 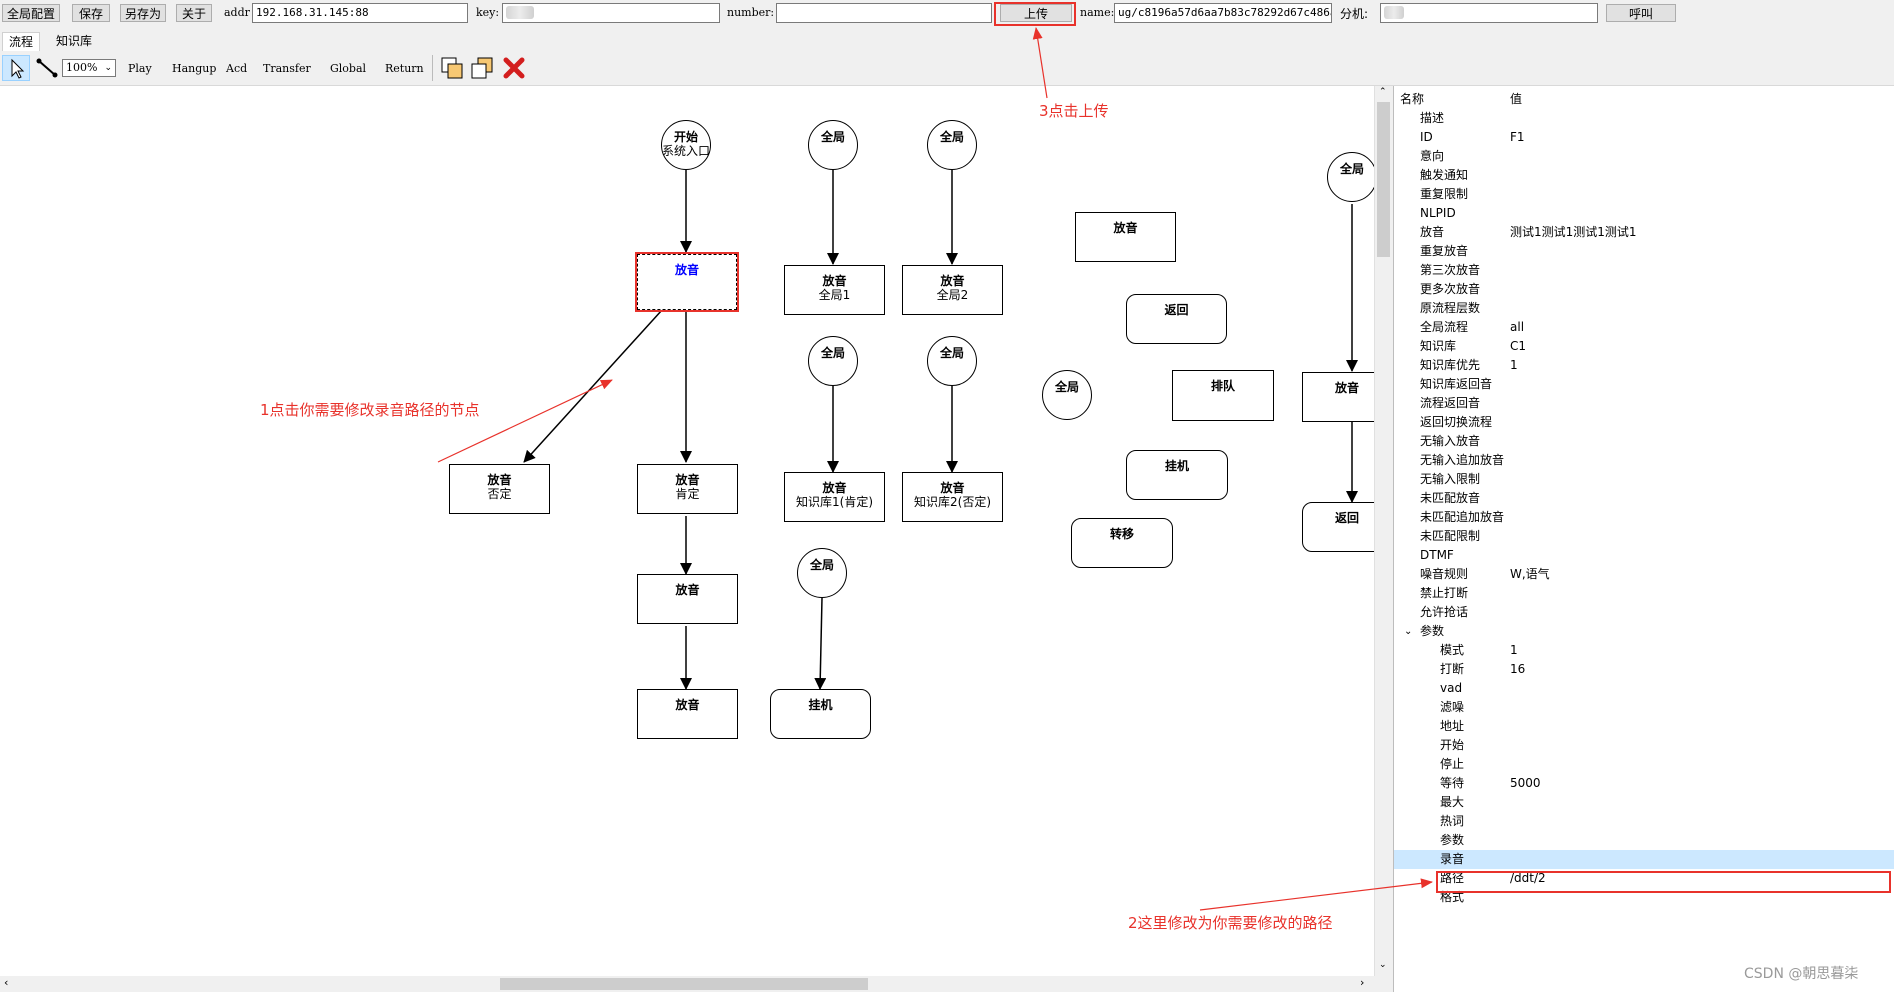 I want to click on property-value: 测试1测试1测试1测试1, so click(x=1573, y=232).